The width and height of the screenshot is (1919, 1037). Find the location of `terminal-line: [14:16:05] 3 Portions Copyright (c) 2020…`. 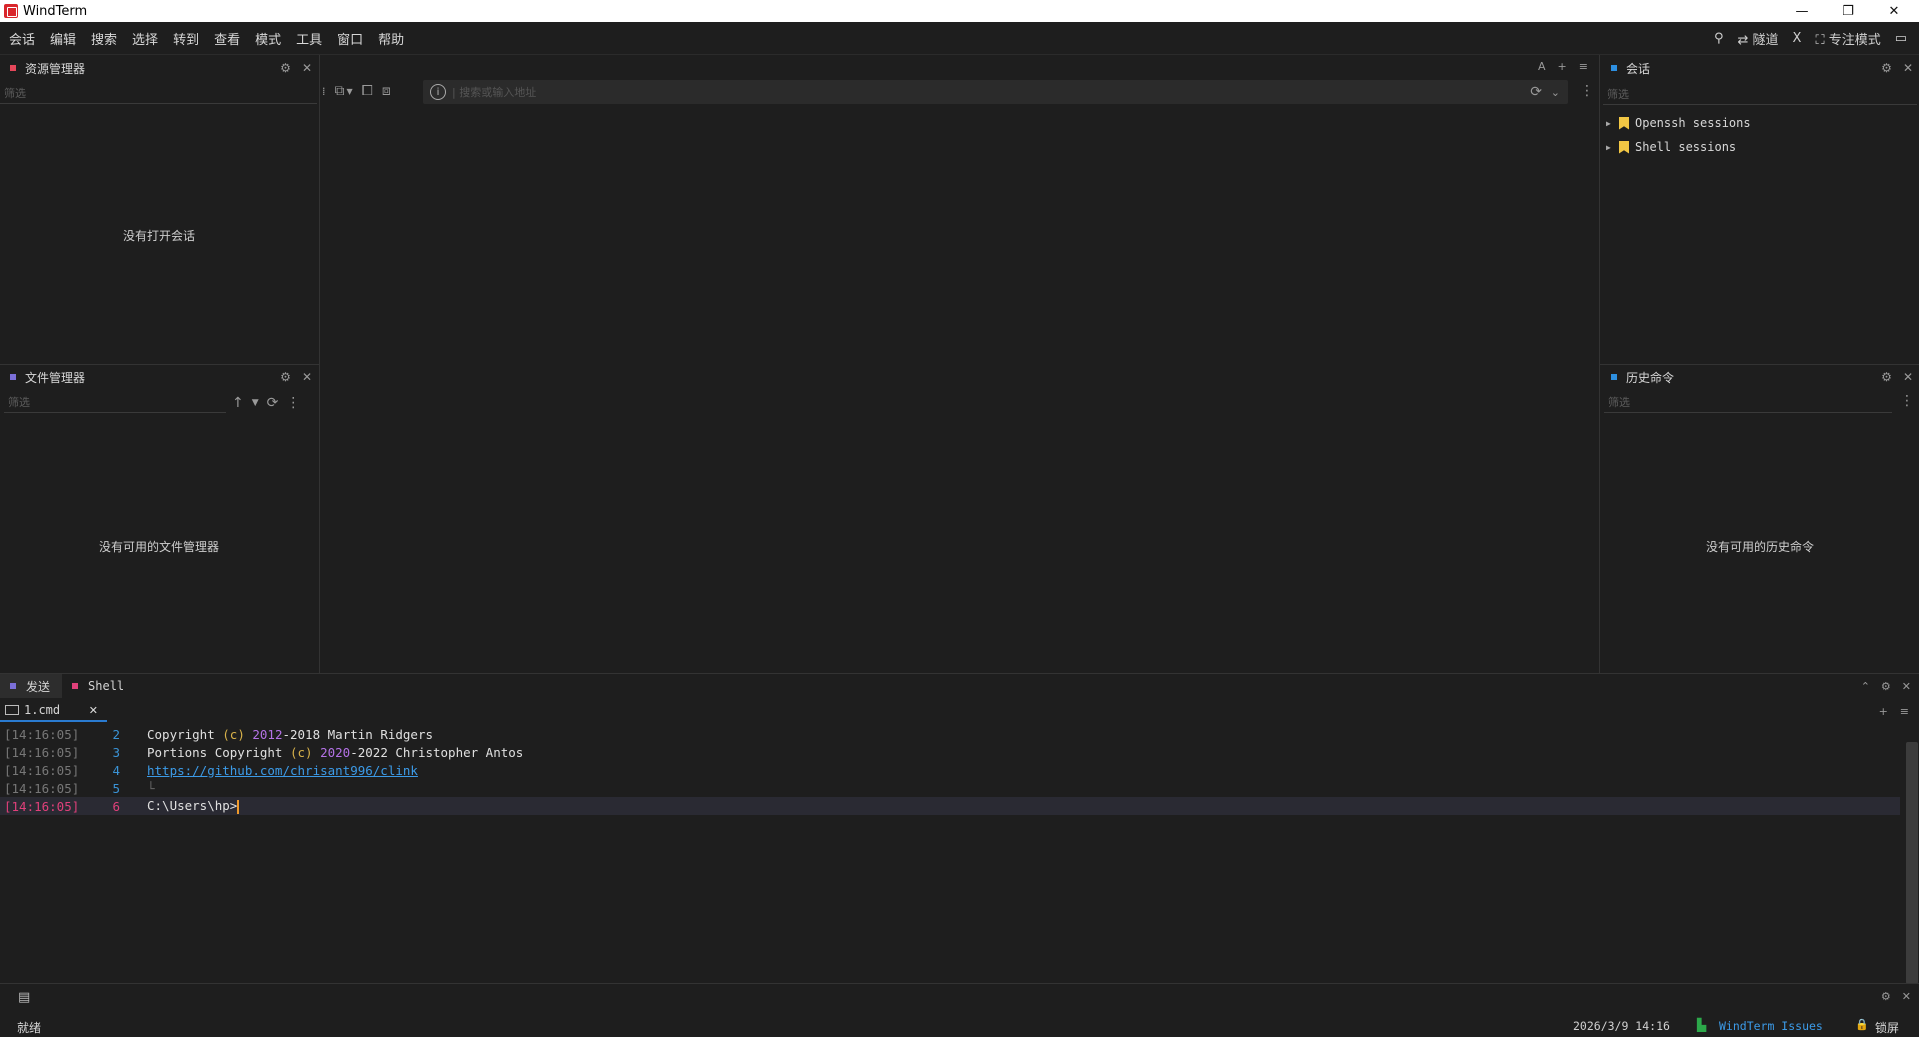

terminal-line: [14:16:05] 3 Portions Copyright (c) 2020… is located at coordinates (950, 752).